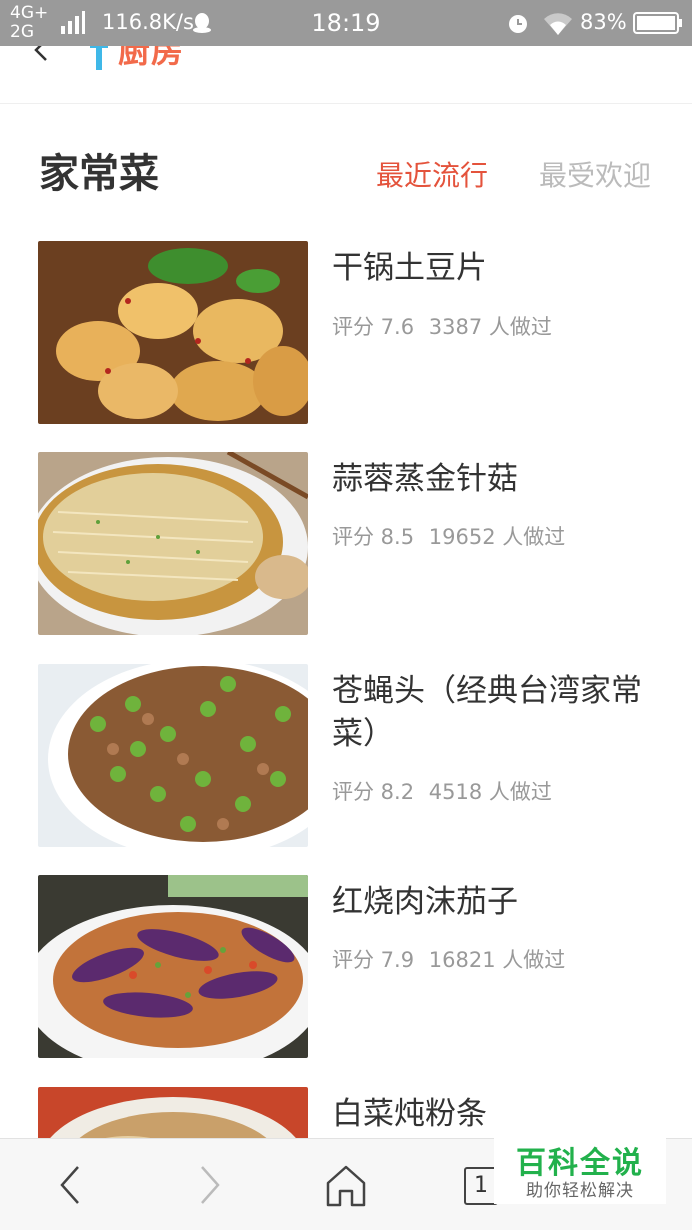  I want to click on recipe-stats: 评分 7.9 16821 人做过, so click(452, 959).